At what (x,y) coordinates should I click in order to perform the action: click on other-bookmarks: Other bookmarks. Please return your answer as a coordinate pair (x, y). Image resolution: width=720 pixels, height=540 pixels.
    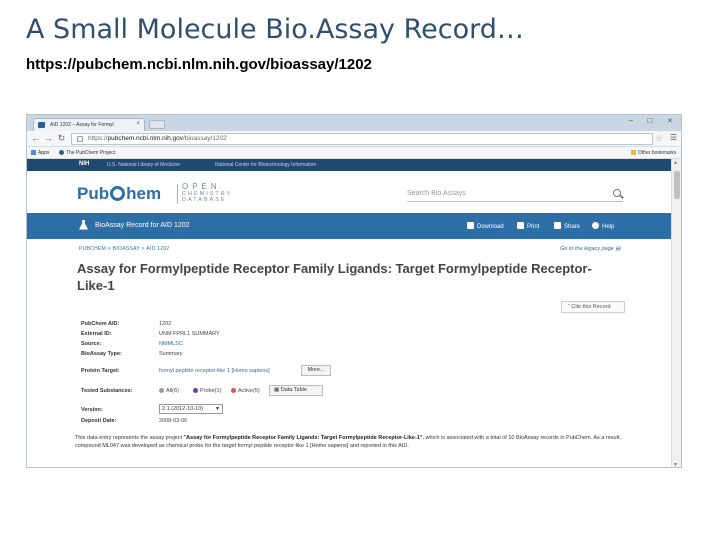
    Looking at the image, I should click on (653, 153).